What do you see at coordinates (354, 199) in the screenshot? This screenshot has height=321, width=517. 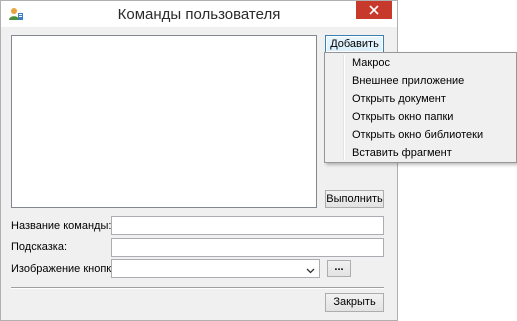 I see `run-button: Выполнить` at bounding box center [354, 199].